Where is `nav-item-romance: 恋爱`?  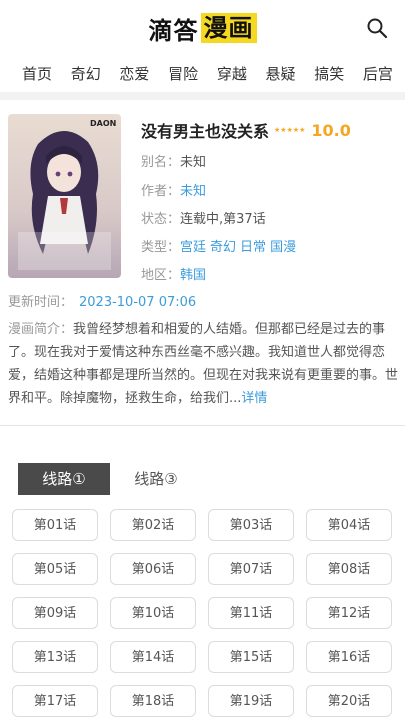 nav-item-romance: 恋爱 is located at coordinates (134, 73).